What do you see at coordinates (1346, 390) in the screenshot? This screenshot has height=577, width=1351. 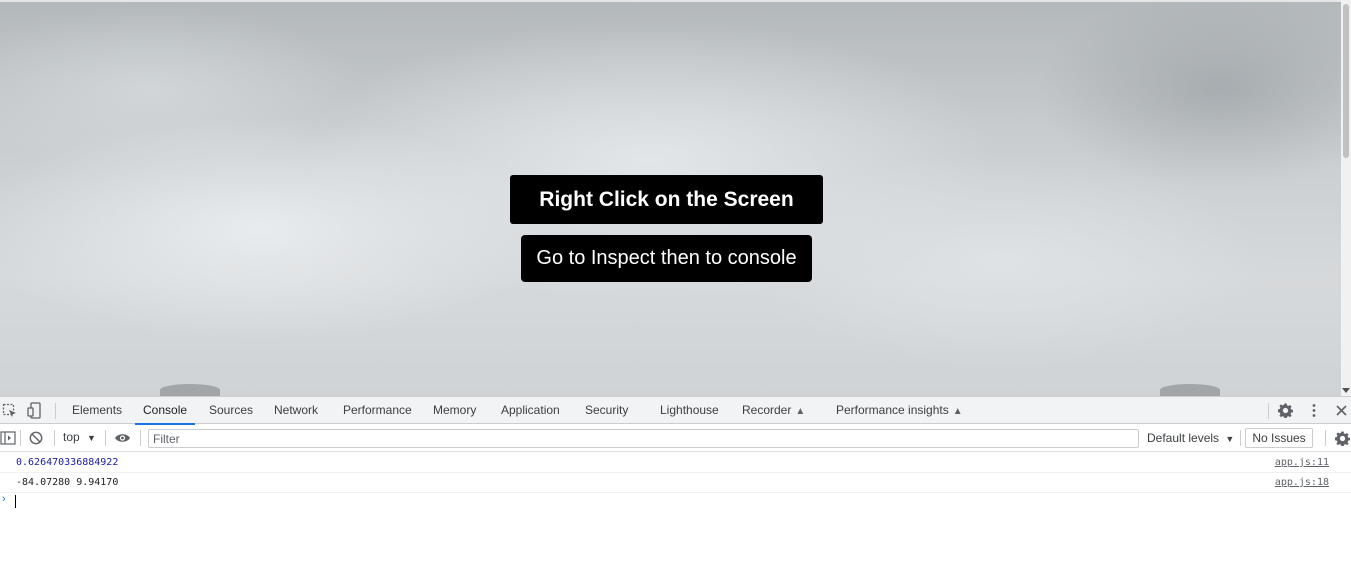 I see `scroll-down-icon` at bounding box center [1346, 390].